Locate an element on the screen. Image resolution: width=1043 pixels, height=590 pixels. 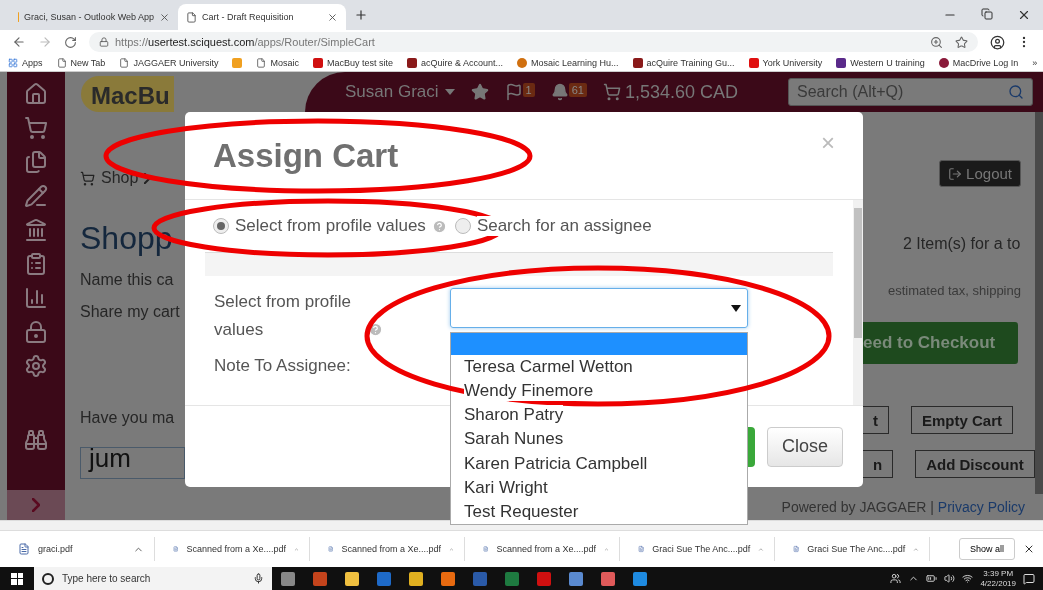
restore-icon is located at coordinates (987, 14).